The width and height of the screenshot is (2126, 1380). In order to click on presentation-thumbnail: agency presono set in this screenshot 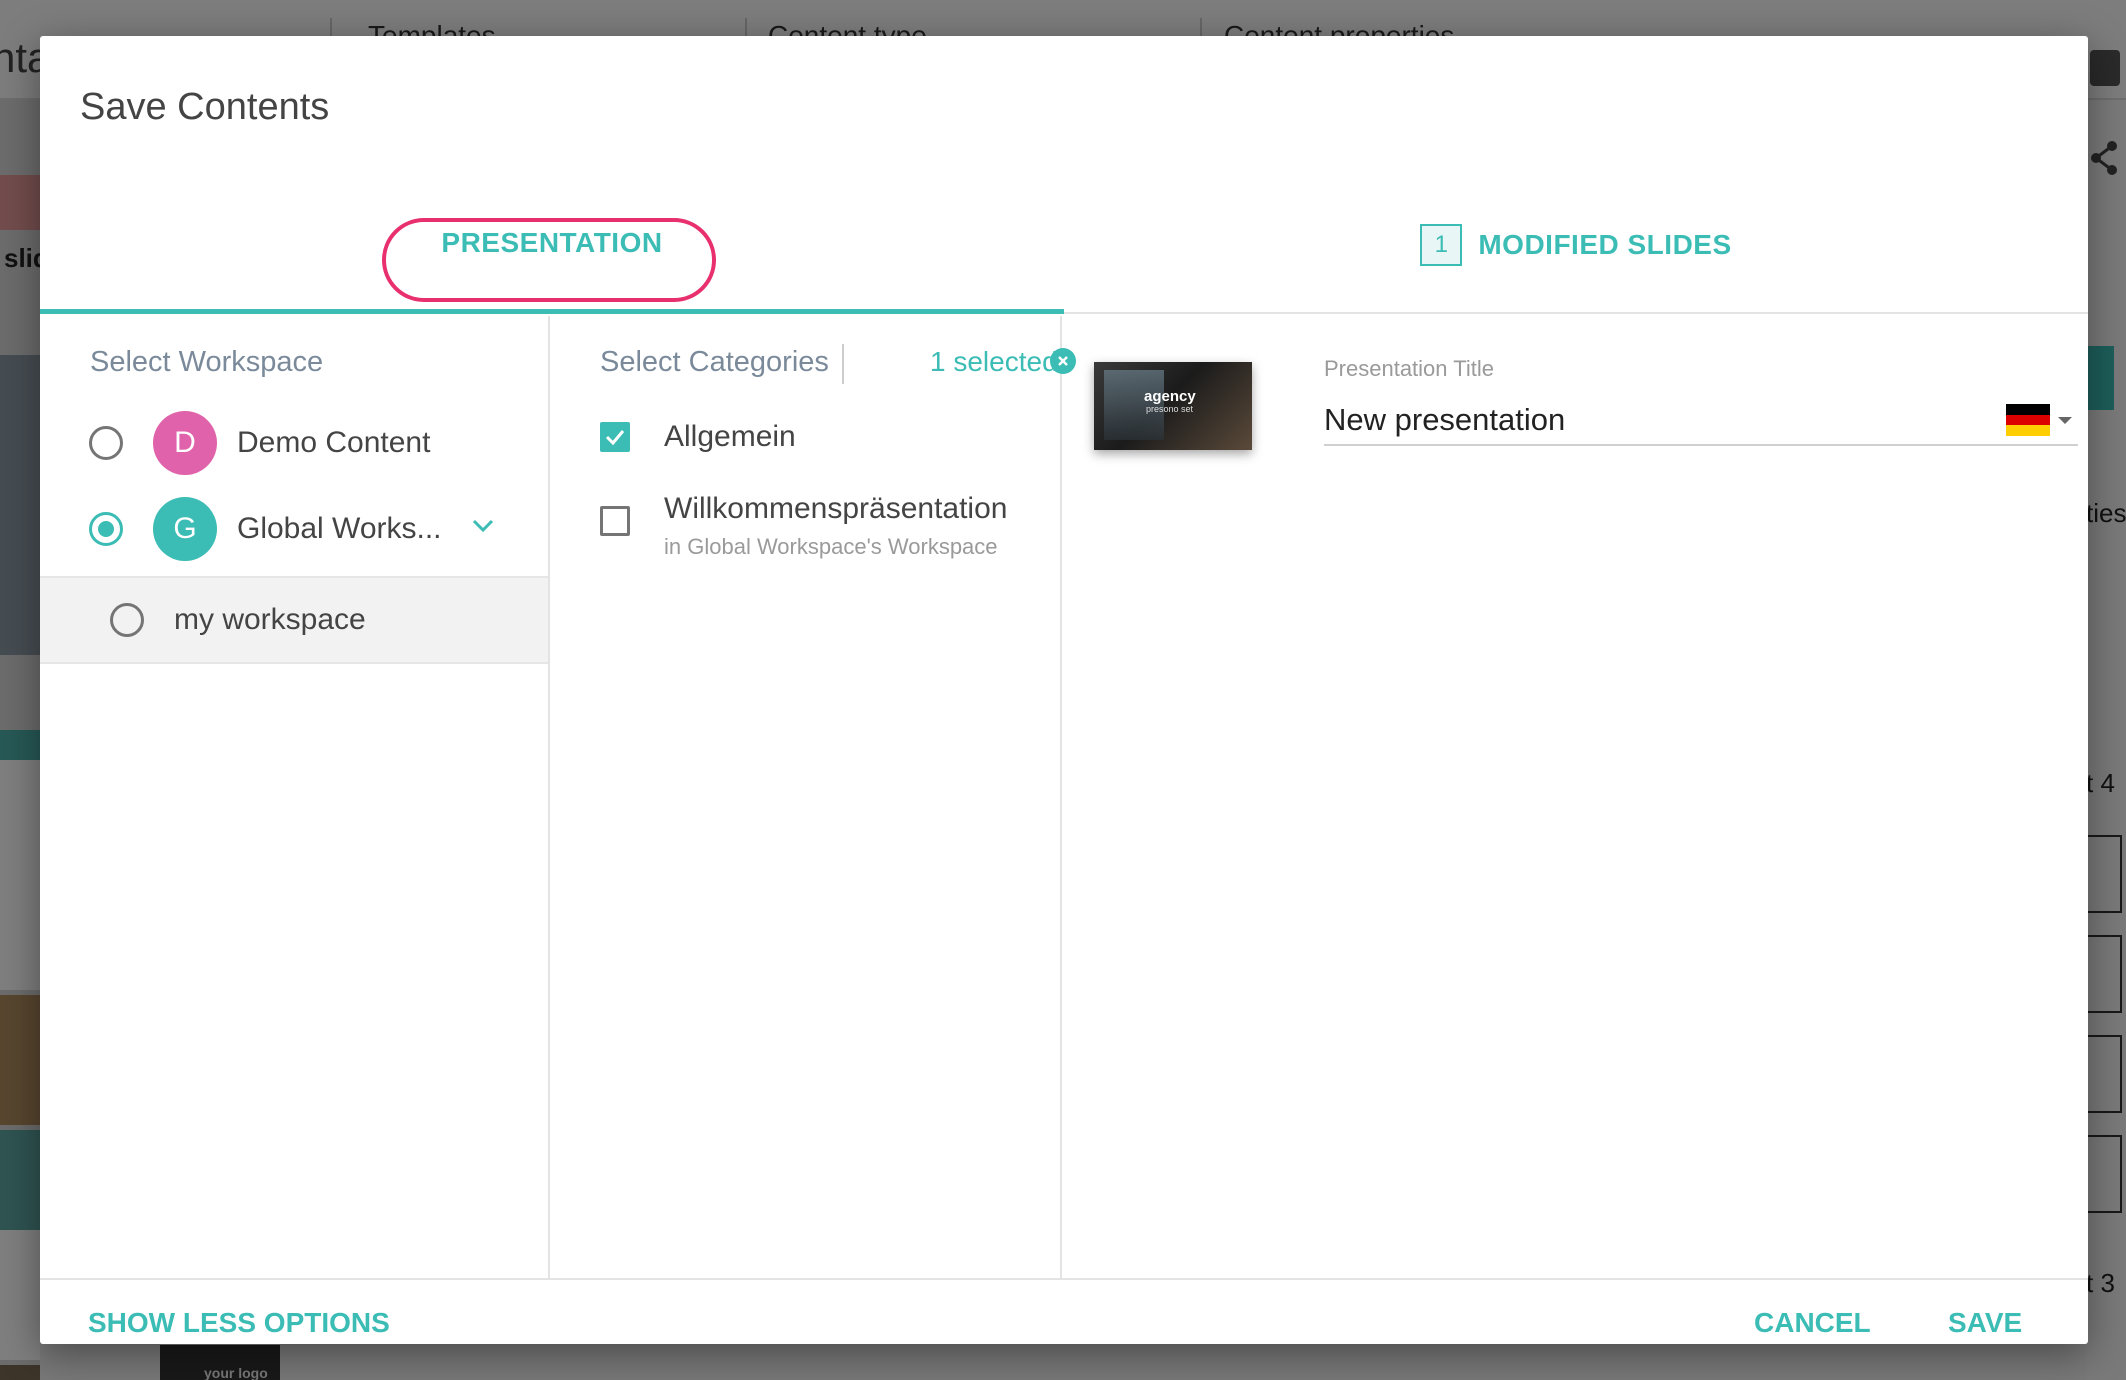, I will do `click(1173, 406)`.